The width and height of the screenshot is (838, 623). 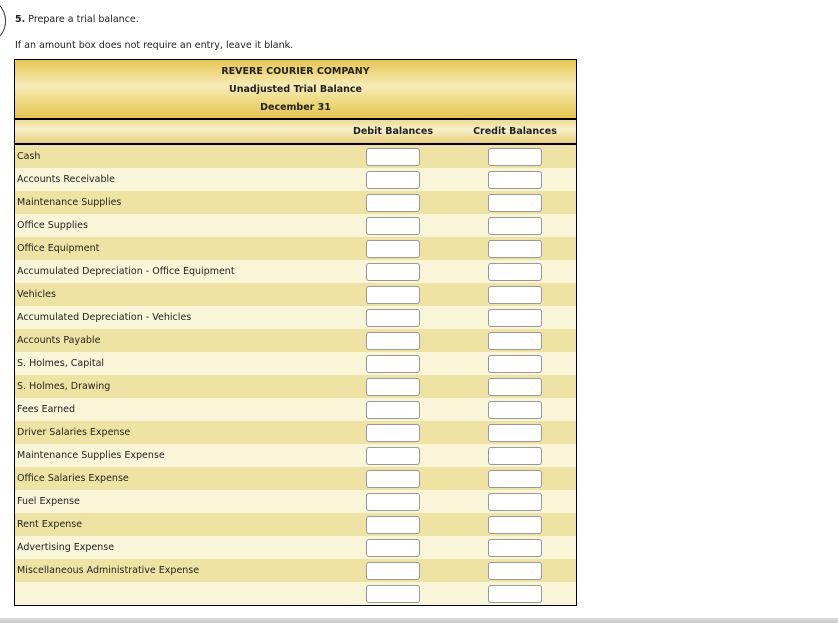 What do you see at coordinates (91, 455) in the screenshot?
I see `account-name: Maintenance Supplies Expense` at bounding box center [91, 455].